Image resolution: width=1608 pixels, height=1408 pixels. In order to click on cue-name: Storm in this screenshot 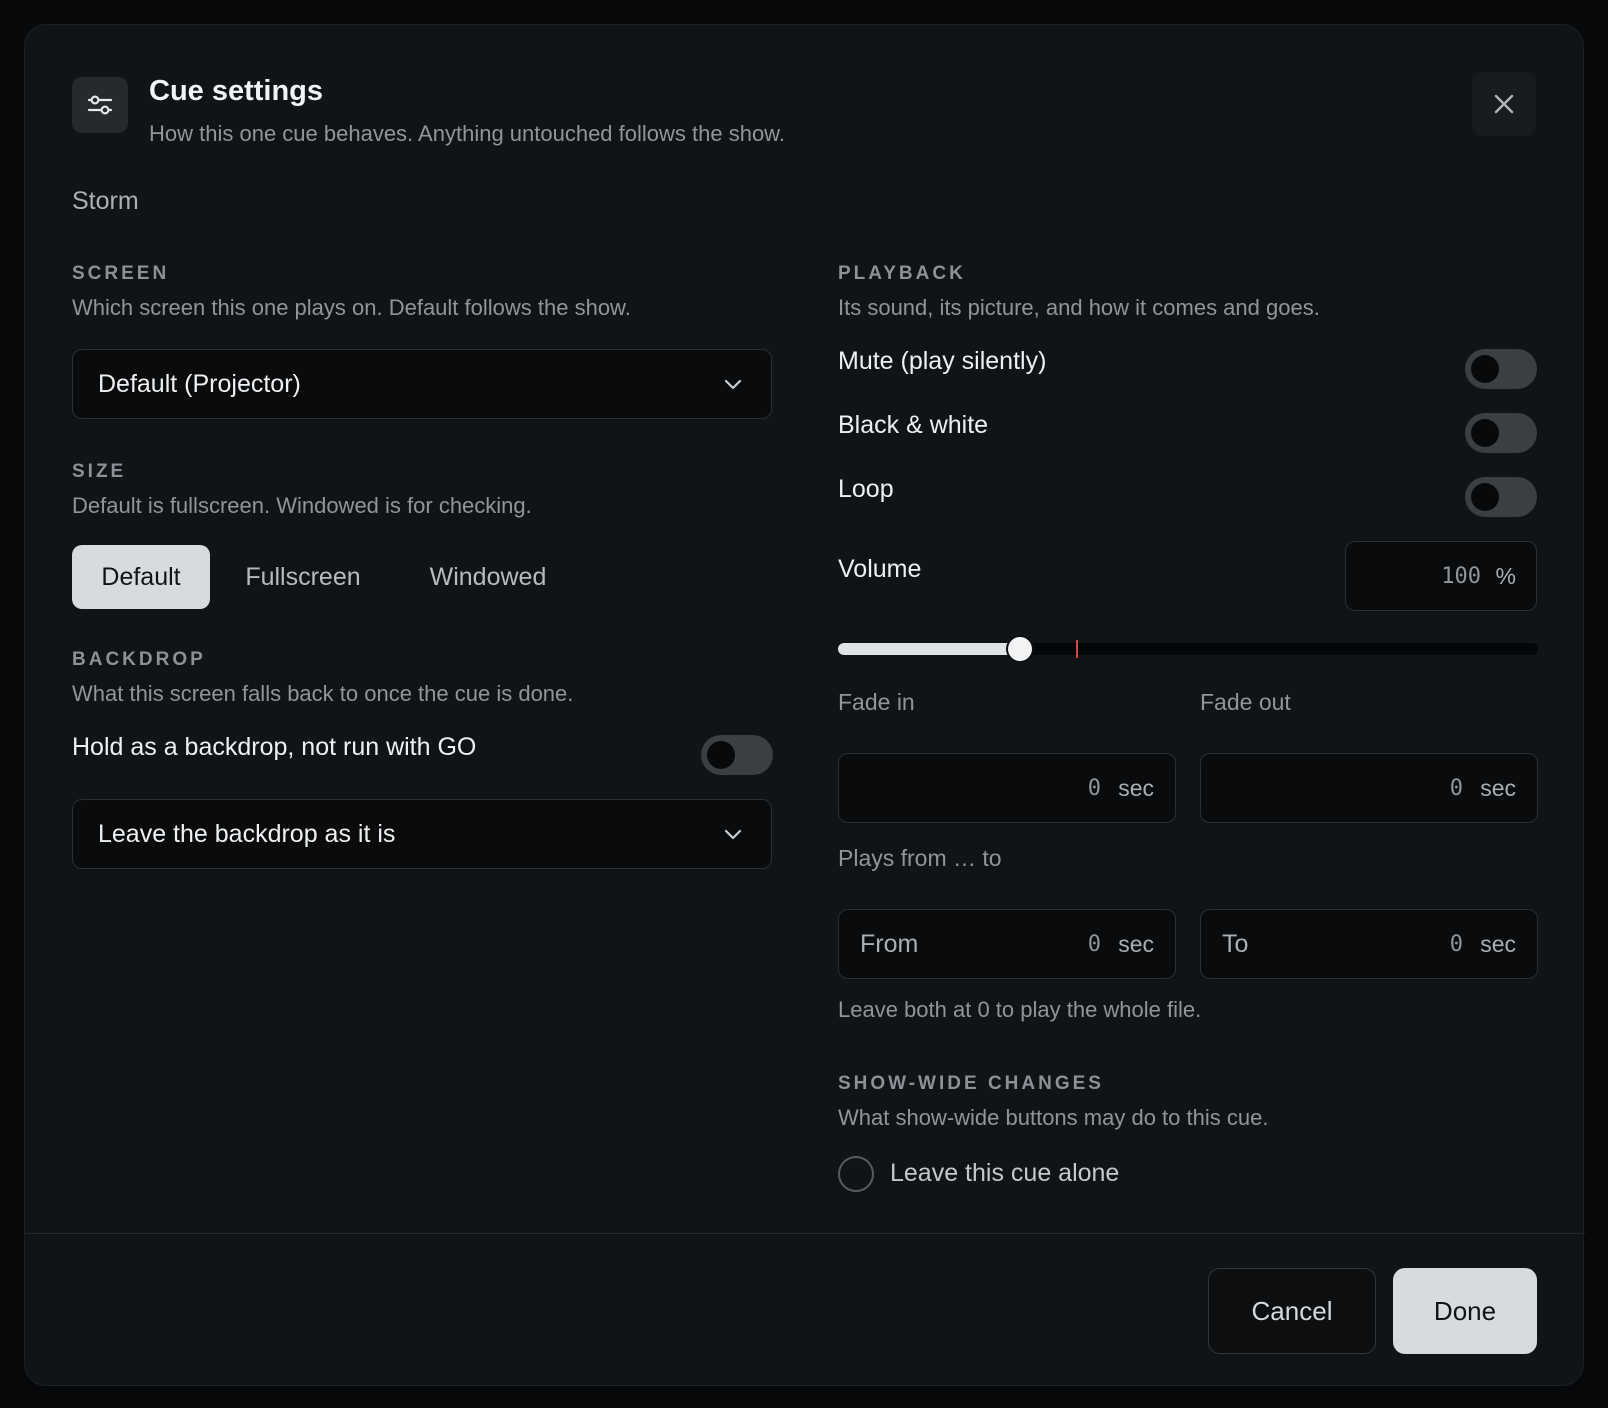, I will do `click(105, 201)`.